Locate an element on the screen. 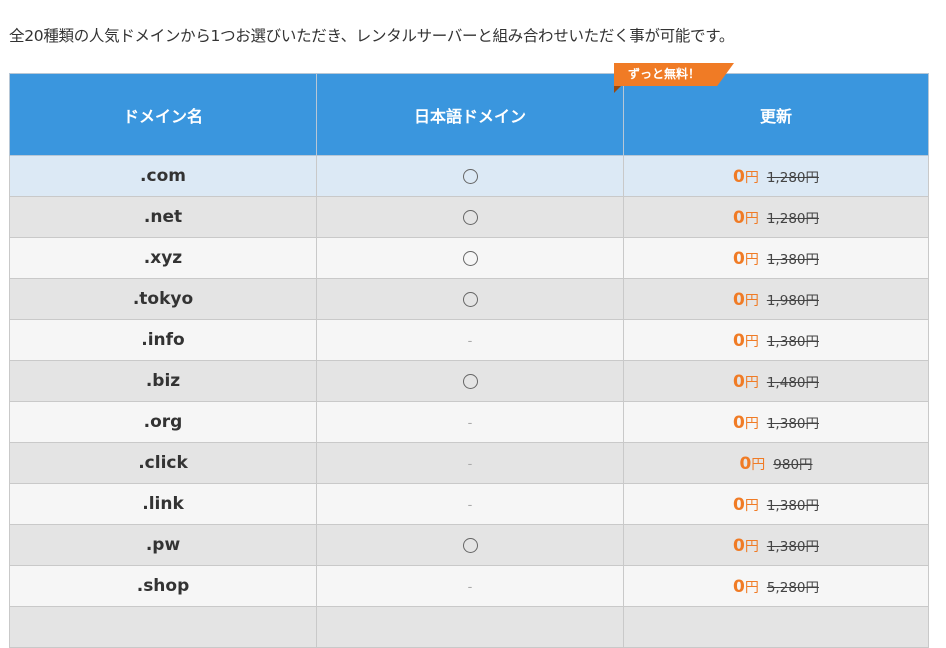 The width and height of the screenshot is (946, 648). domain-name-cell: .xyz is located at coordinates (163, 258).